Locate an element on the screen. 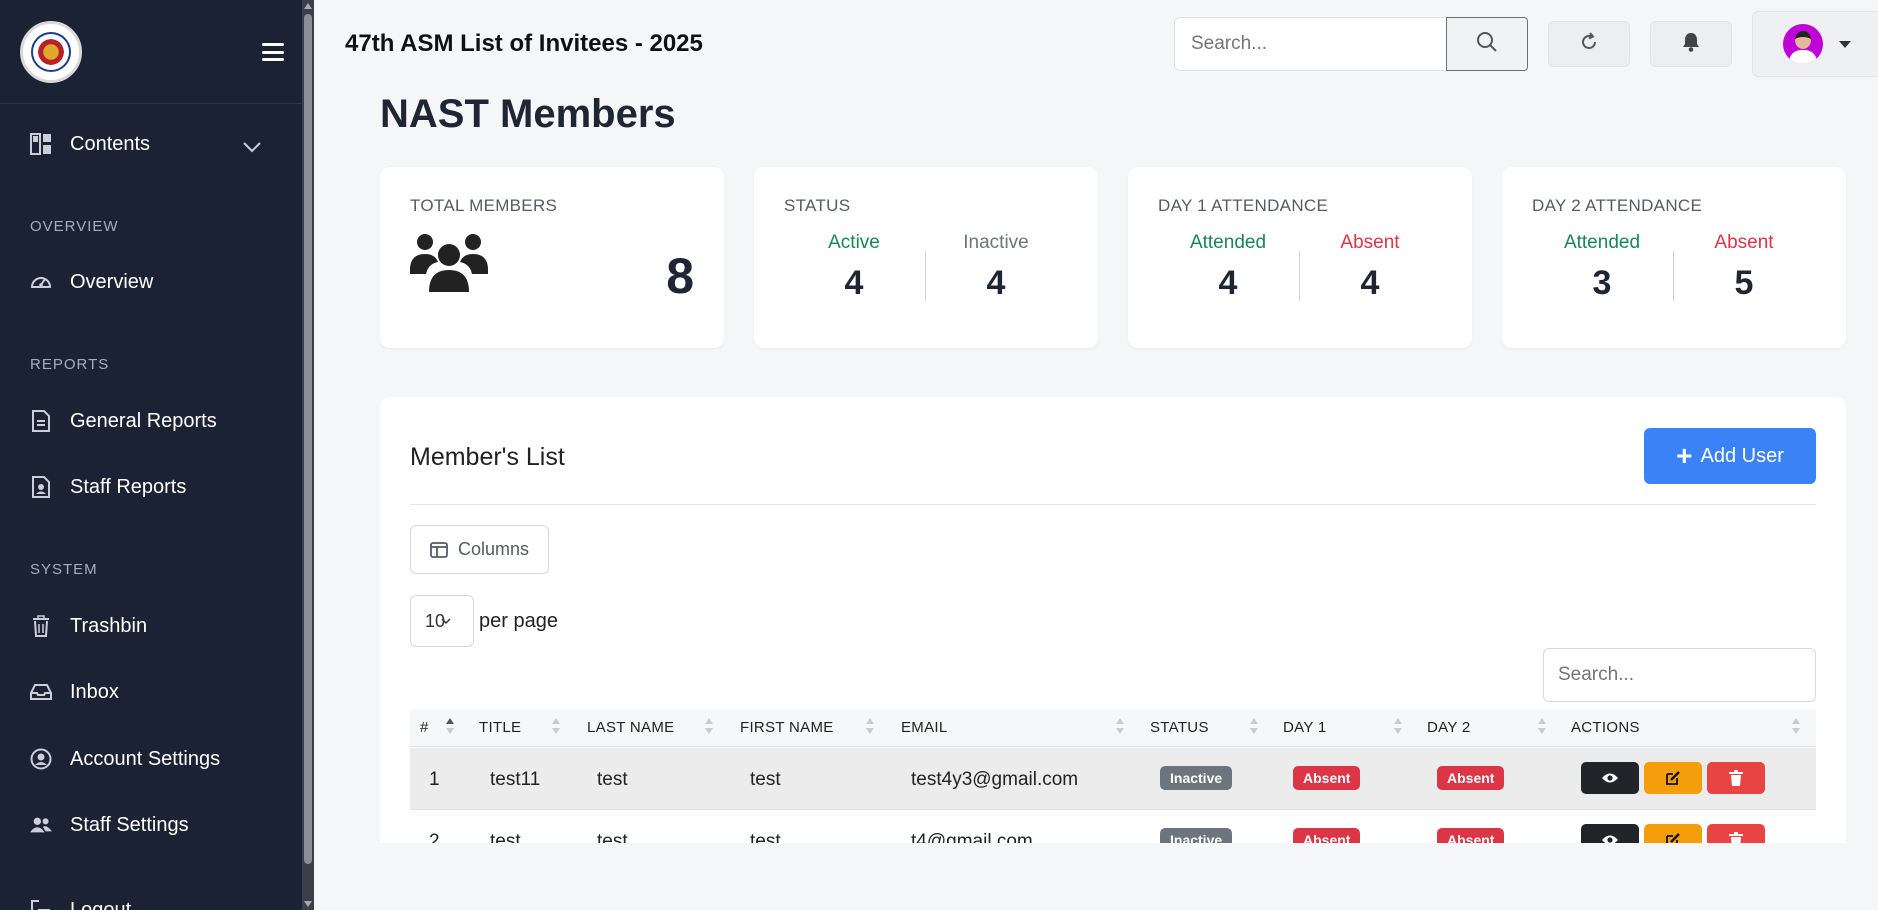  chevron-down-icon is located at coordinates (252, 147).